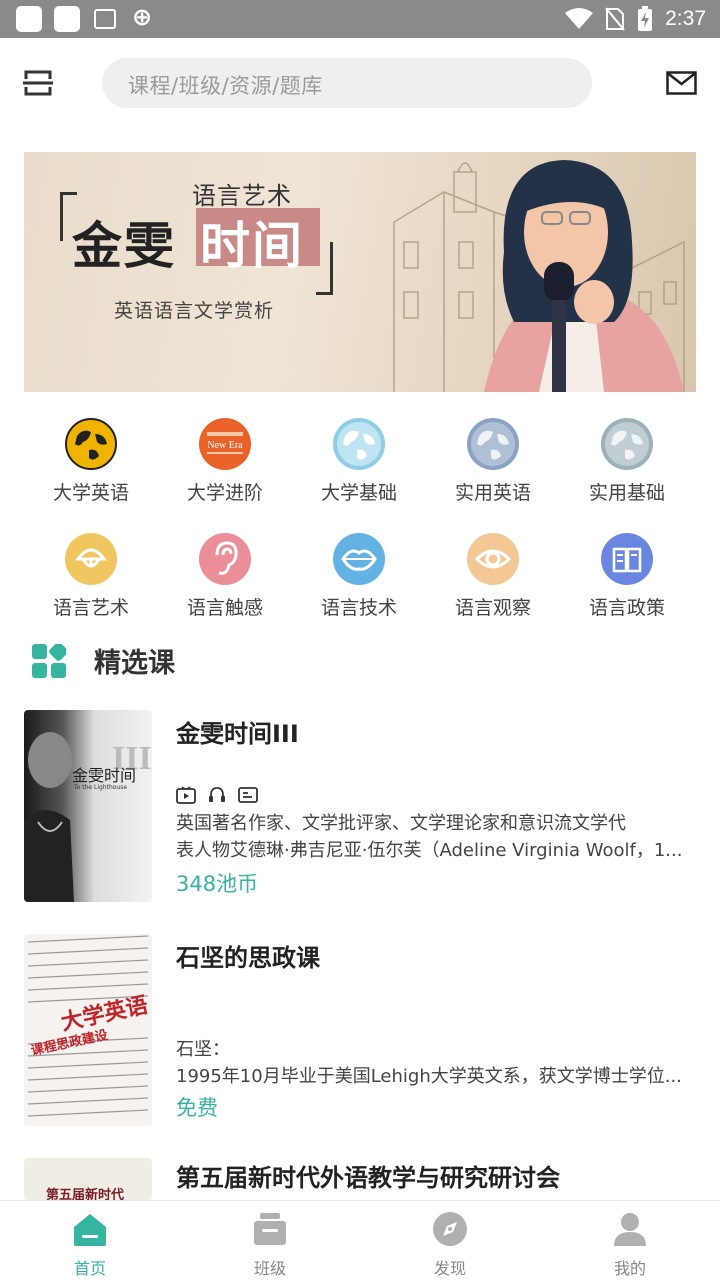 This screenshot has height=1281, width=720. I want to click on category-daxue-yingyu: 大学英语, so click(91, 461).